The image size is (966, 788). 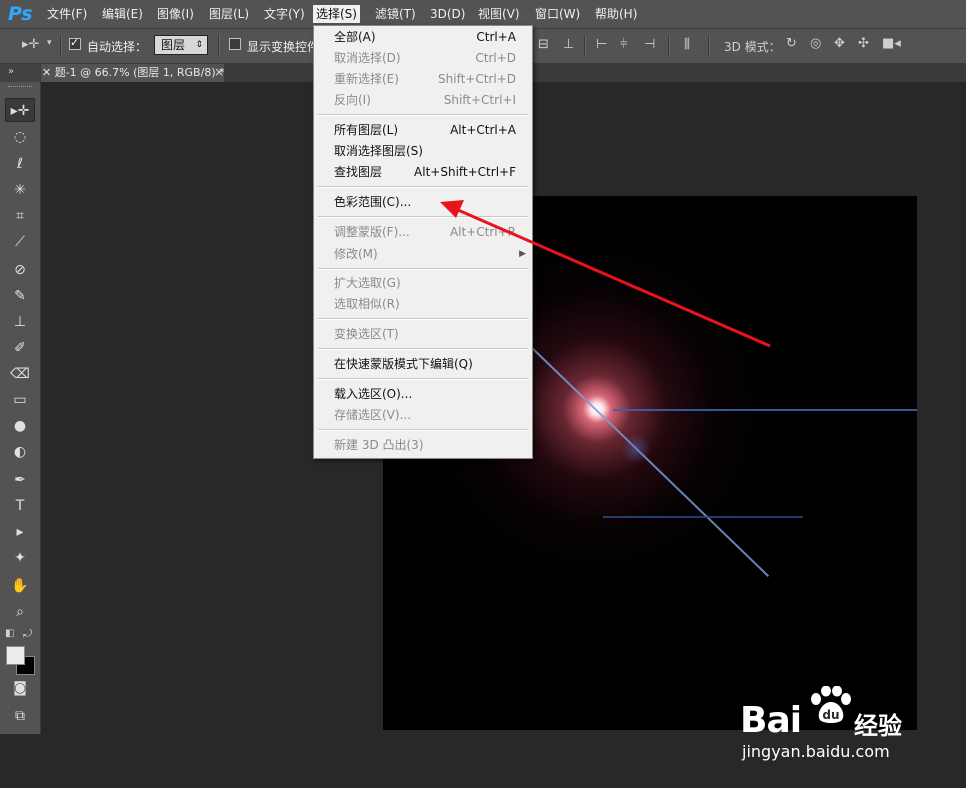 I want to click on baidu-paw-logo: du, so click(x=831, y=704).